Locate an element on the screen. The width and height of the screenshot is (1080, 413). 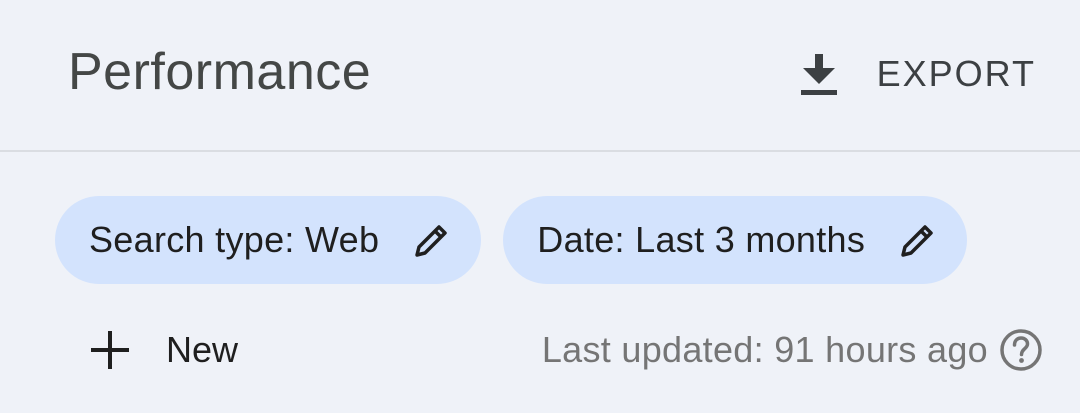
page-title: Performance is located at coordinates (220, 72).